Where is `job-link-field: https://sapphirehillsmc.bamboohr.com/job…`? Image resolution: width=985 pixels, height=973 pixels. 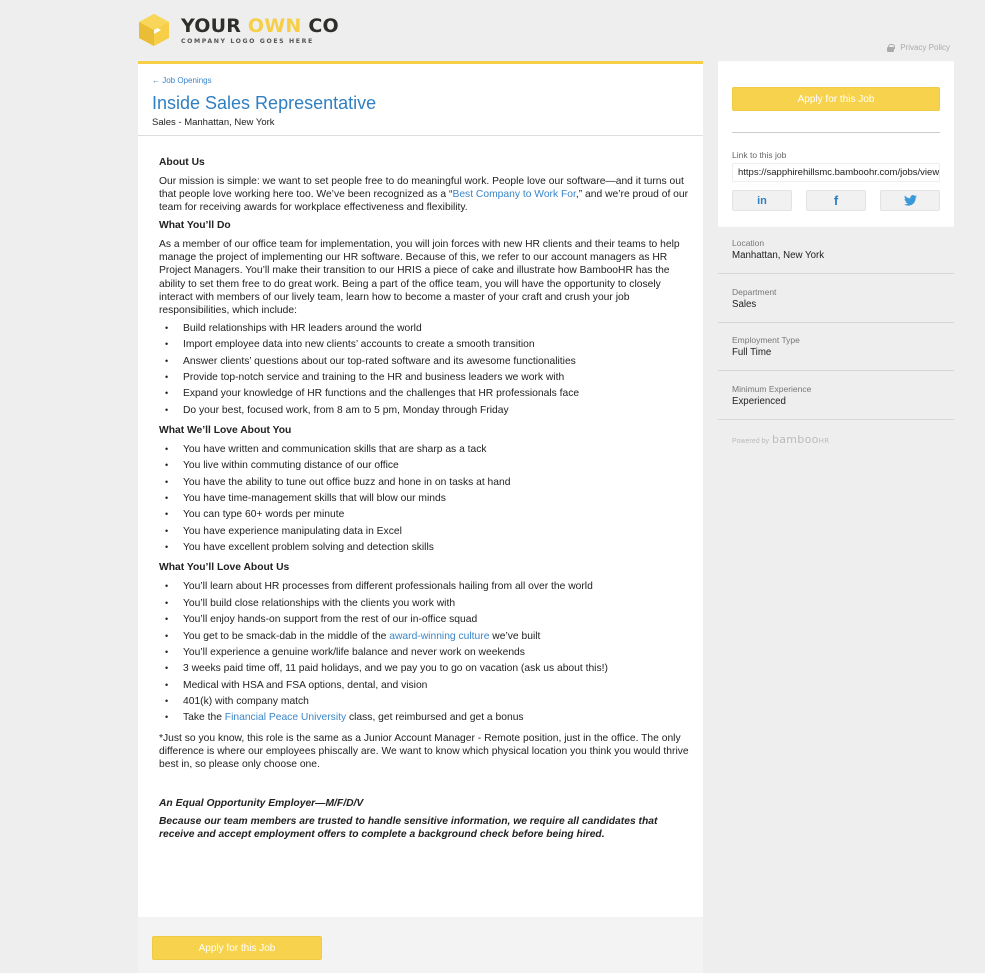
job-link-field: https://sapphirehillsmc.bamboohr.com/job… is located at coordinates (836, 172).